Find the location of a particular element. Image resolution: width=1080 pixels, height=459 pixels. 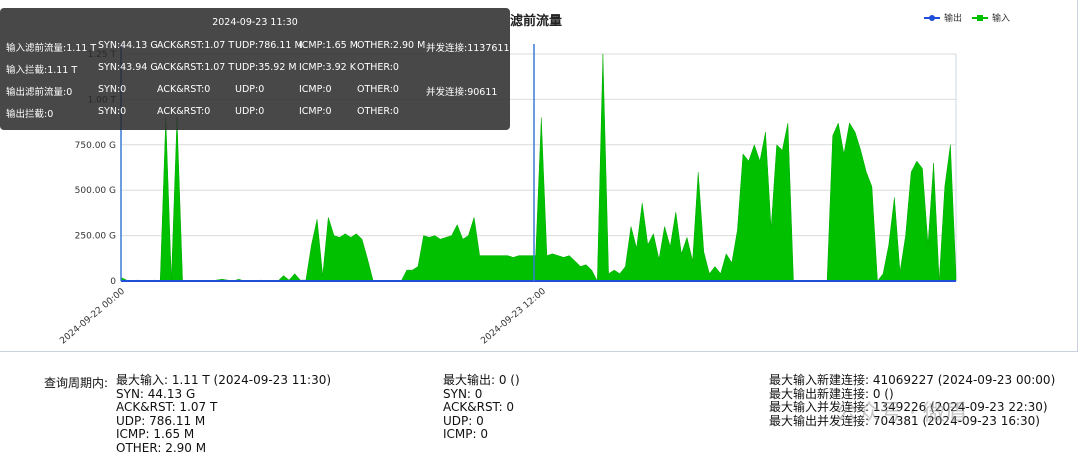

stat-line: ACK&RST: 1.07 T is located at coordinates (167, 407).